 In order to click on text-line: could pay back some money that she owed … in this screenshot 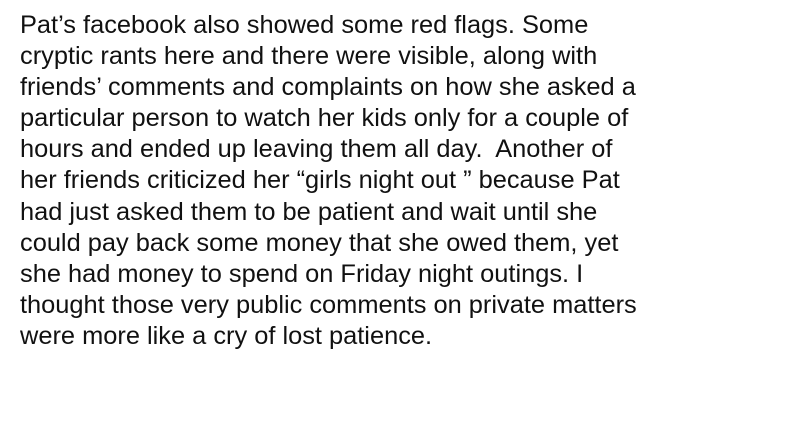, I will do `click(319, 242)`.